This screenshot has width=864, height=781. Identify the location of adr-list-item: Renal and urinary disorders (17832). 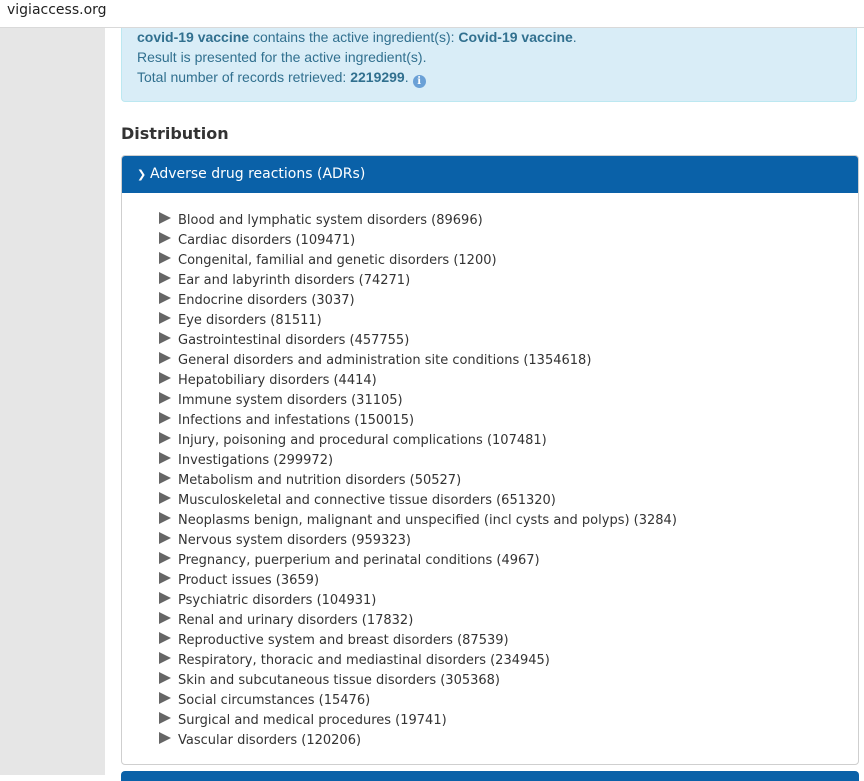
(418, 621).